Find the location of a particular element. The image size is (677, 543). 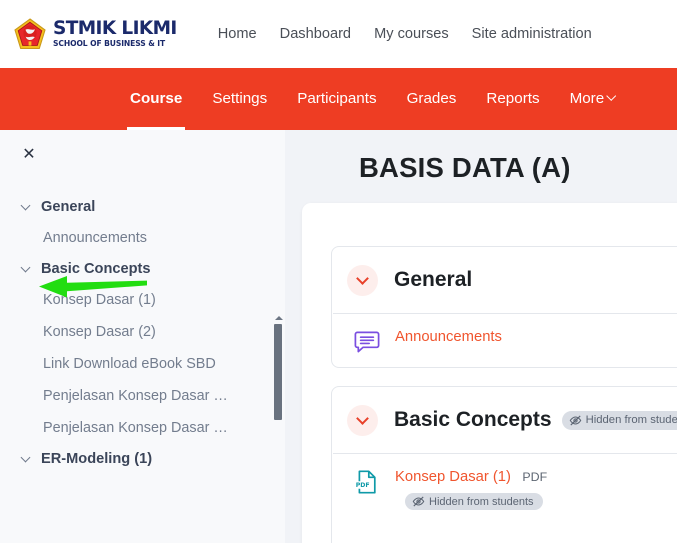

status-badge-hidden-section: Hidden from students is located at coordinates (619, 420).